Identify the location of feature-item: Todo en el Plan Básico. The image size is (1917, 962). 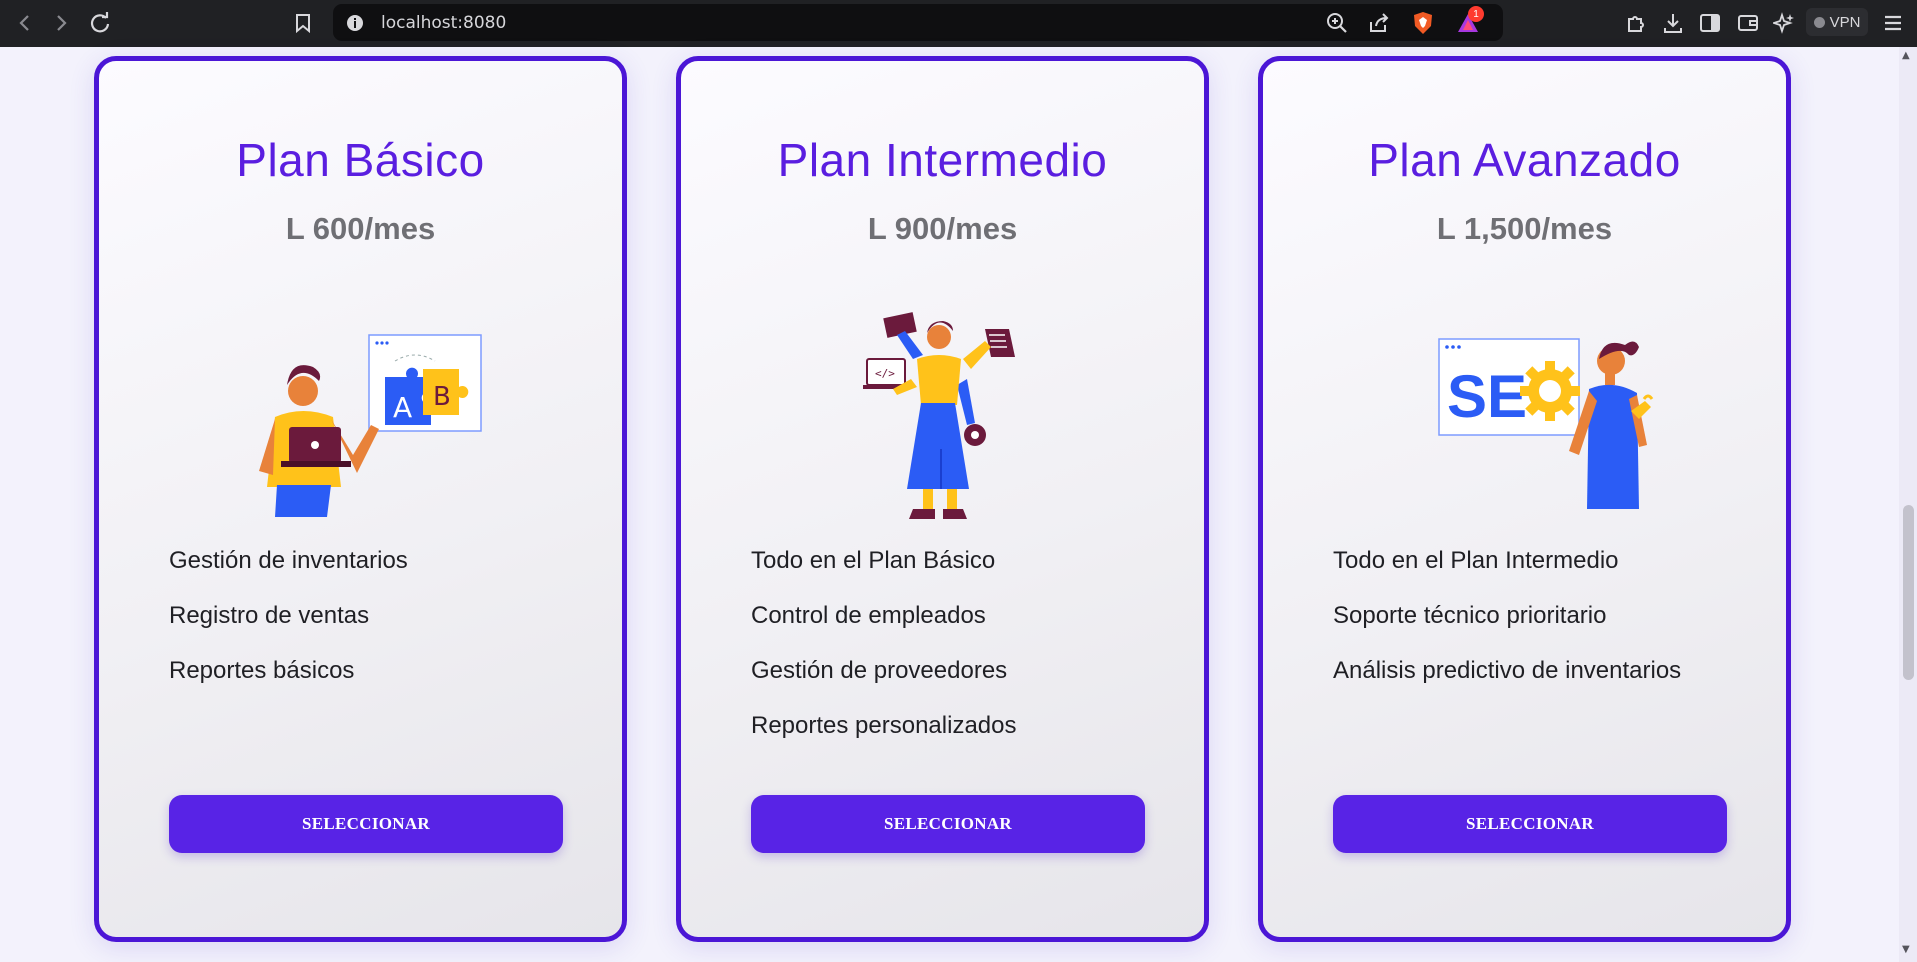
(873, 560).